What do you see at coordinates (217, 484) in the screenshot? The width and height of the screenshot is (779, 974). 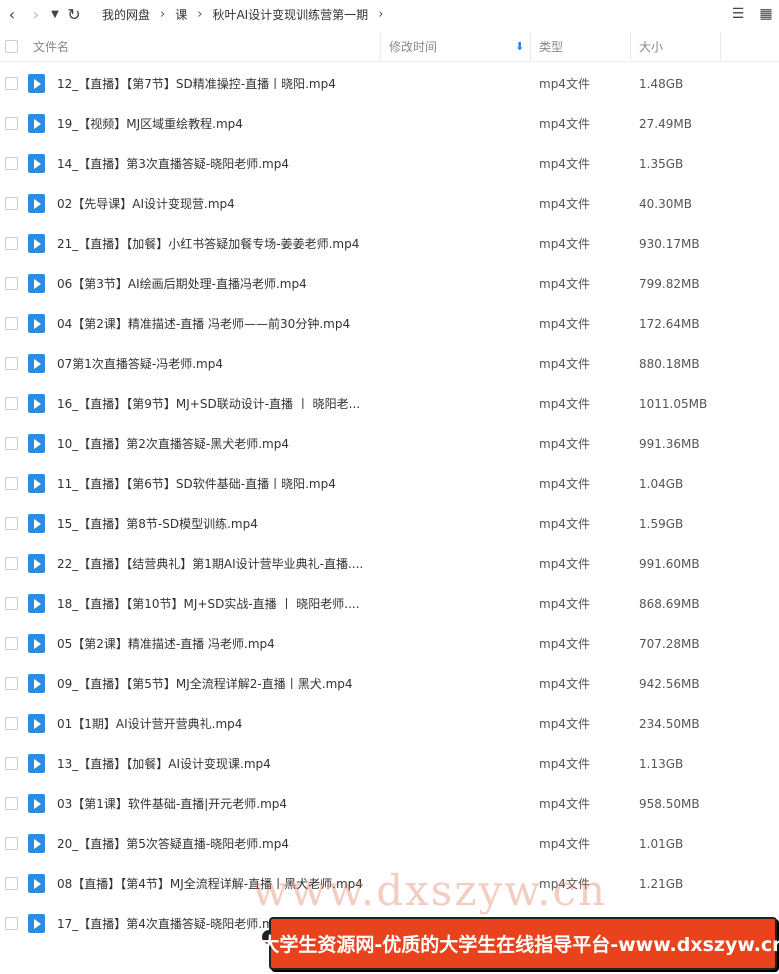 I see `file-name: 11_【直播】【第6节】SD软件基础-直播丨晓阳.mp4` at bounding box center [217, 484].